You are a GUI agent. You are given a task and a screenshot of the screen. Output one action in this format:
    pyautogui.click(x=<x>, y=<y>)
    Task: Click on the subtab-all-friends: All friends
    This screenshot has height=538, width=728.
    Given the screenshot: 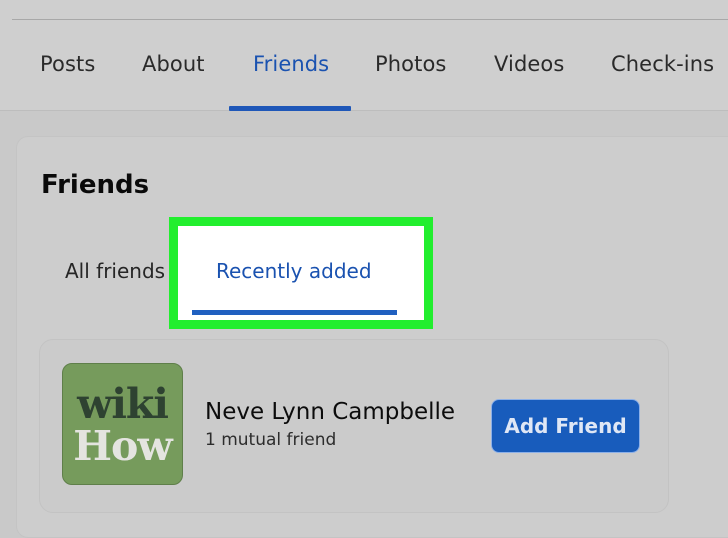 What is the action you would take?
    pyautogui.click(x=115, y=271)
    